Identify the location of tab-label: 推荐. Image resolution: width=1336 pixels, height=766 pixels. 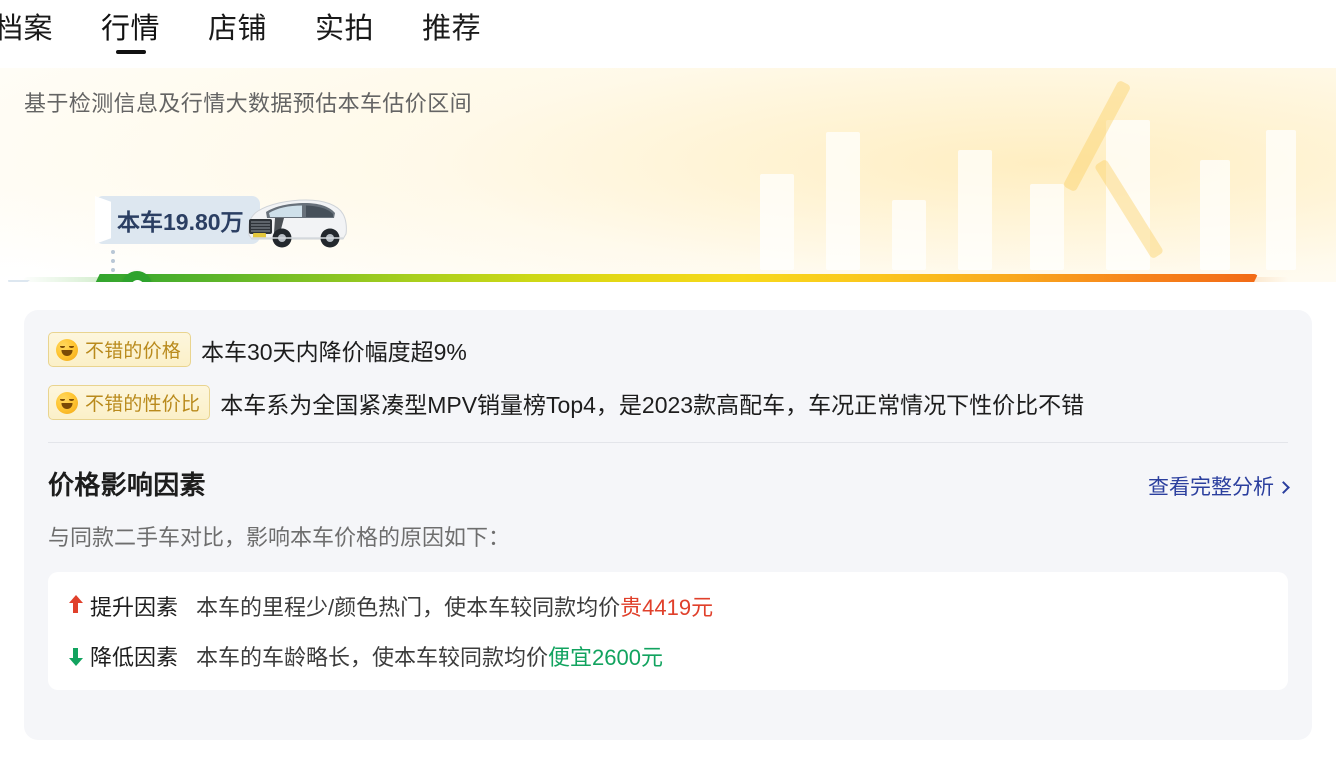
(452, 28).